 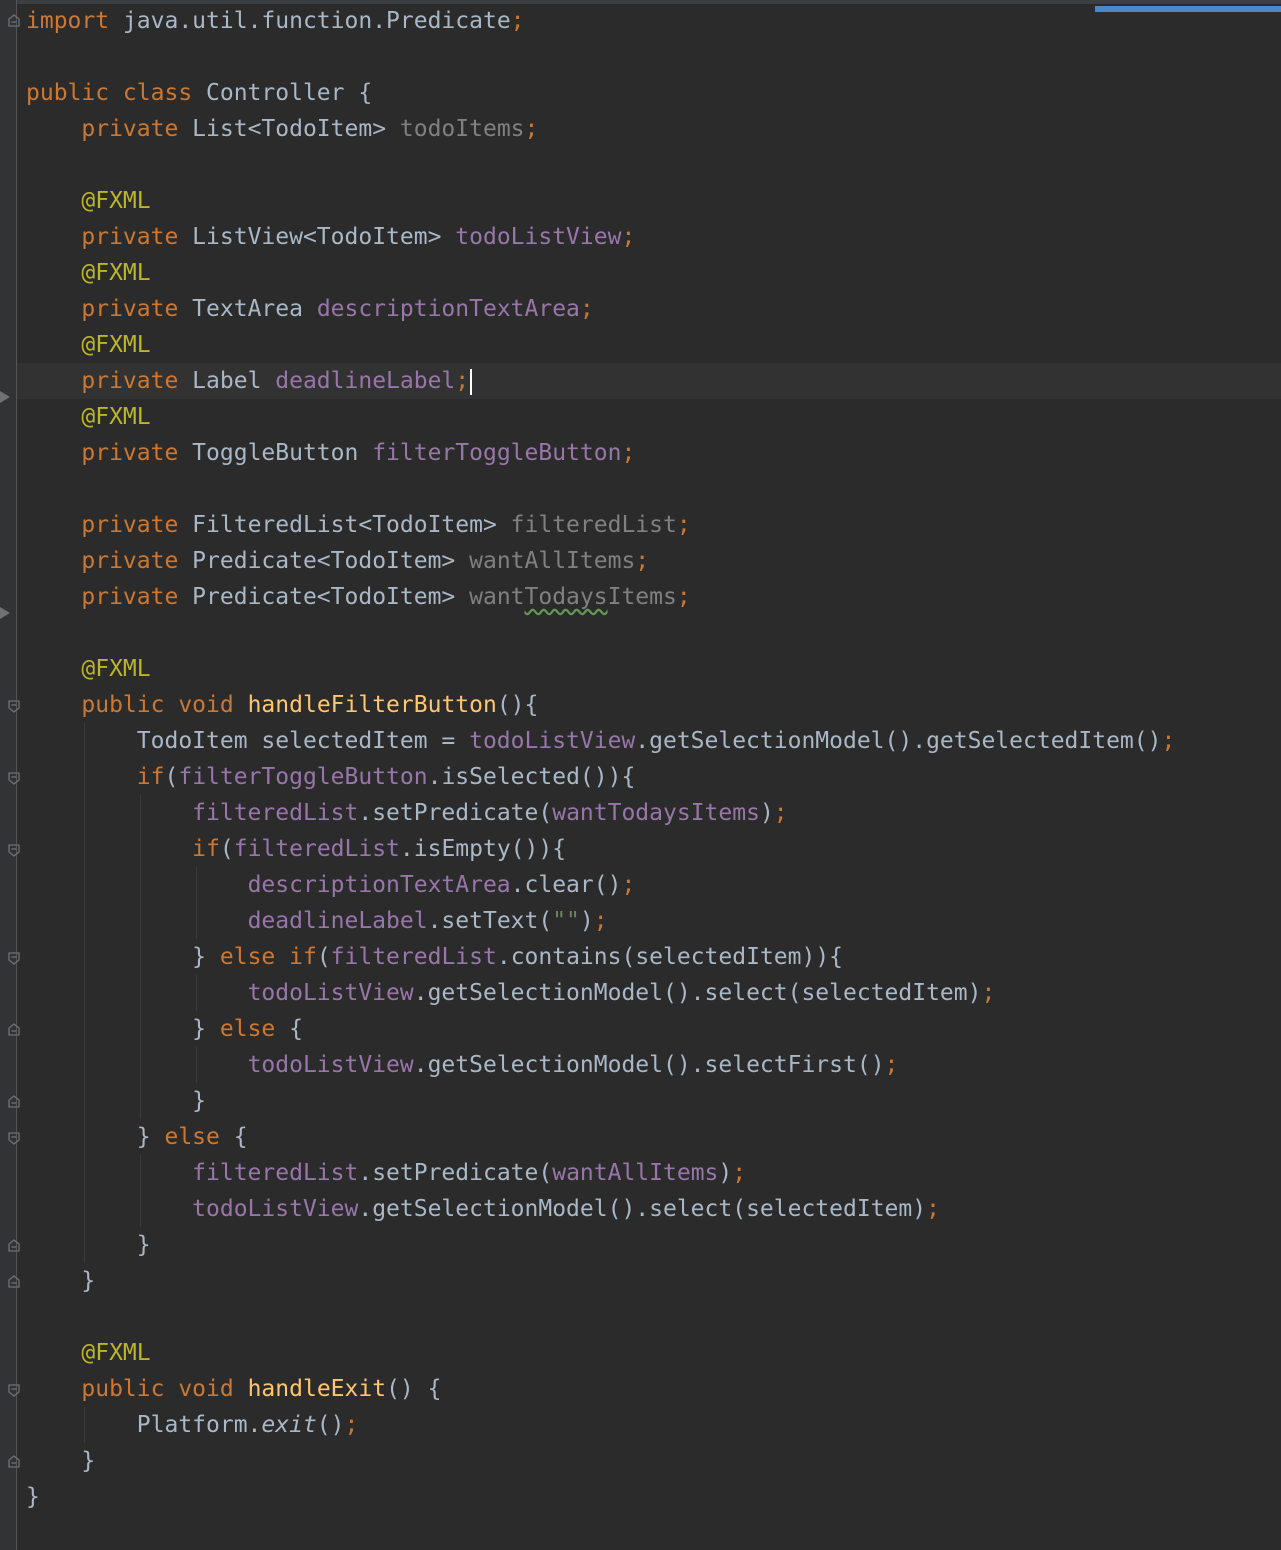 I want to click on code-line: import java.util.function.Predicate;, so click(x=600, y=21).